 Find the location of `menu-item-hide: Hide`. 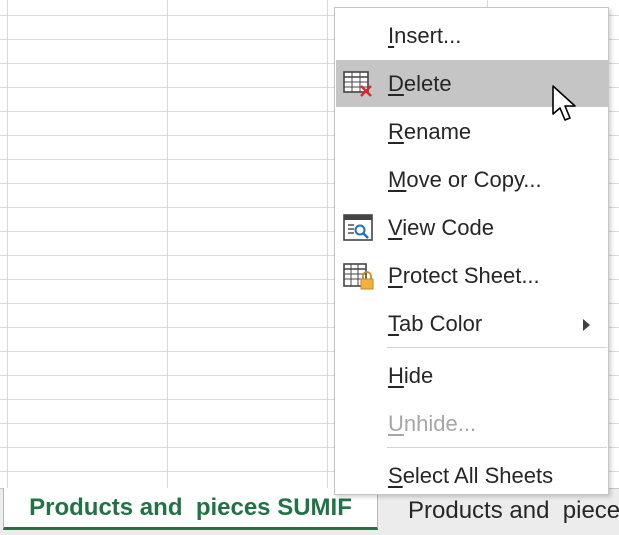

menu-item-hide: Hide is located at coordinates (472, 375).